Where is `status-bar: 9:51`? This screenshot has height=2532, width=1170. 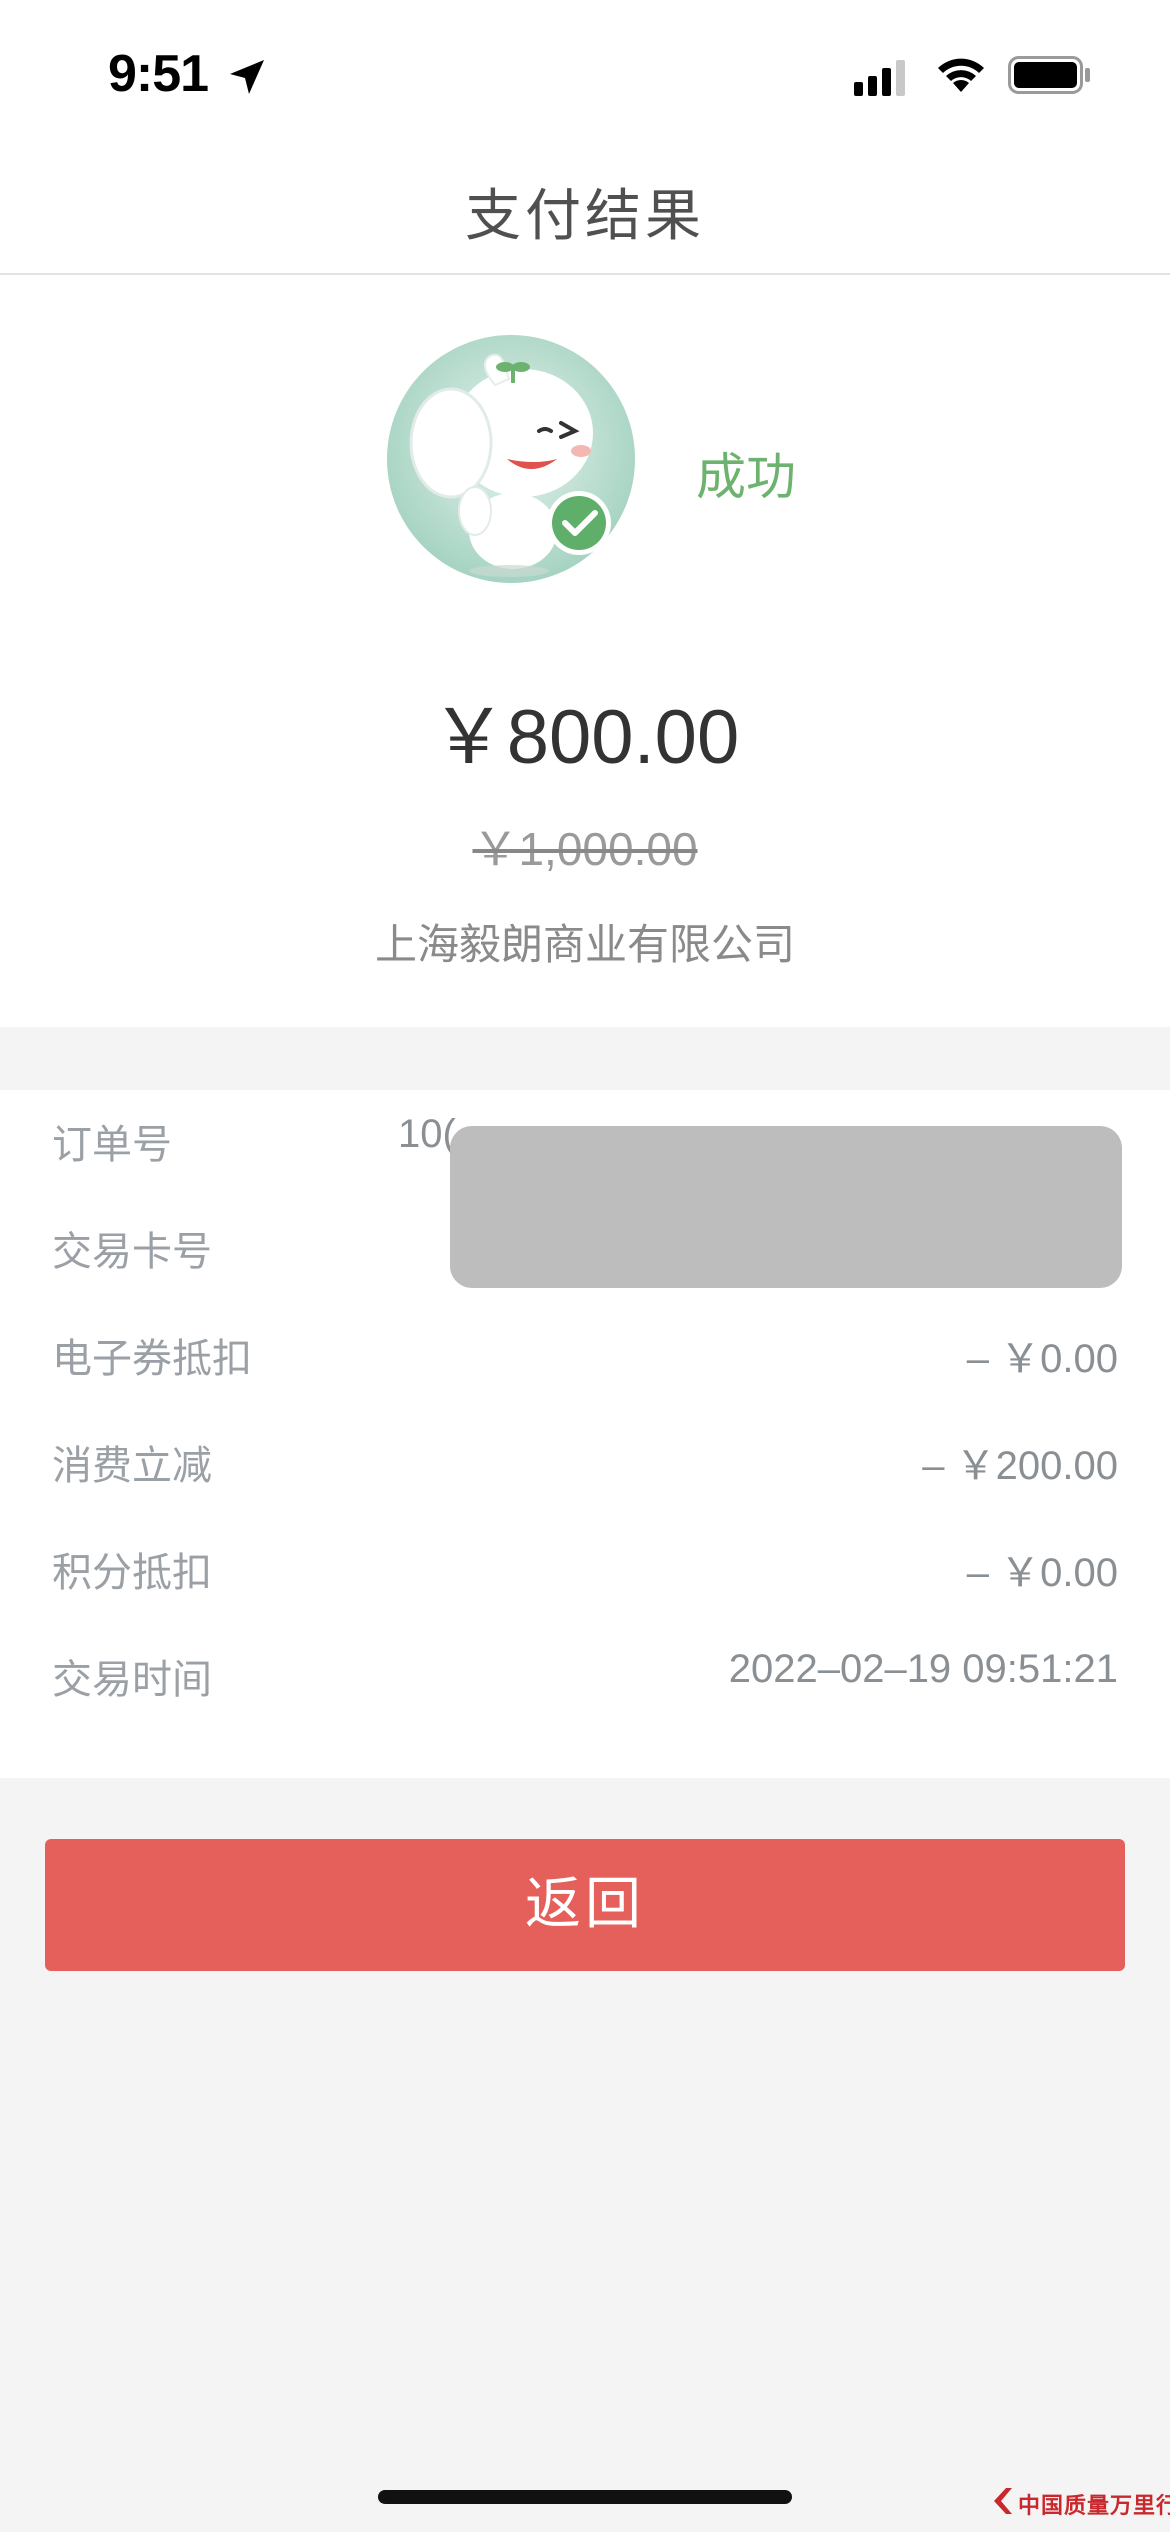 status-bar: 9:51 is located at coordinates (585, 72).